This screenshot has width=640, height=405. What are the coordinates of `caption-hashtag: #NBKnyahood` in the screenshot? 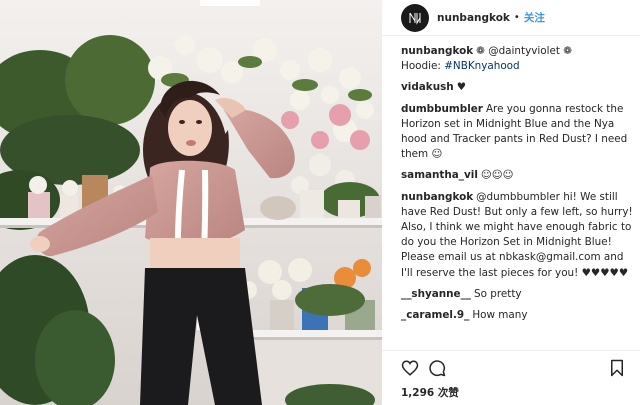 It's located at (481, 66).